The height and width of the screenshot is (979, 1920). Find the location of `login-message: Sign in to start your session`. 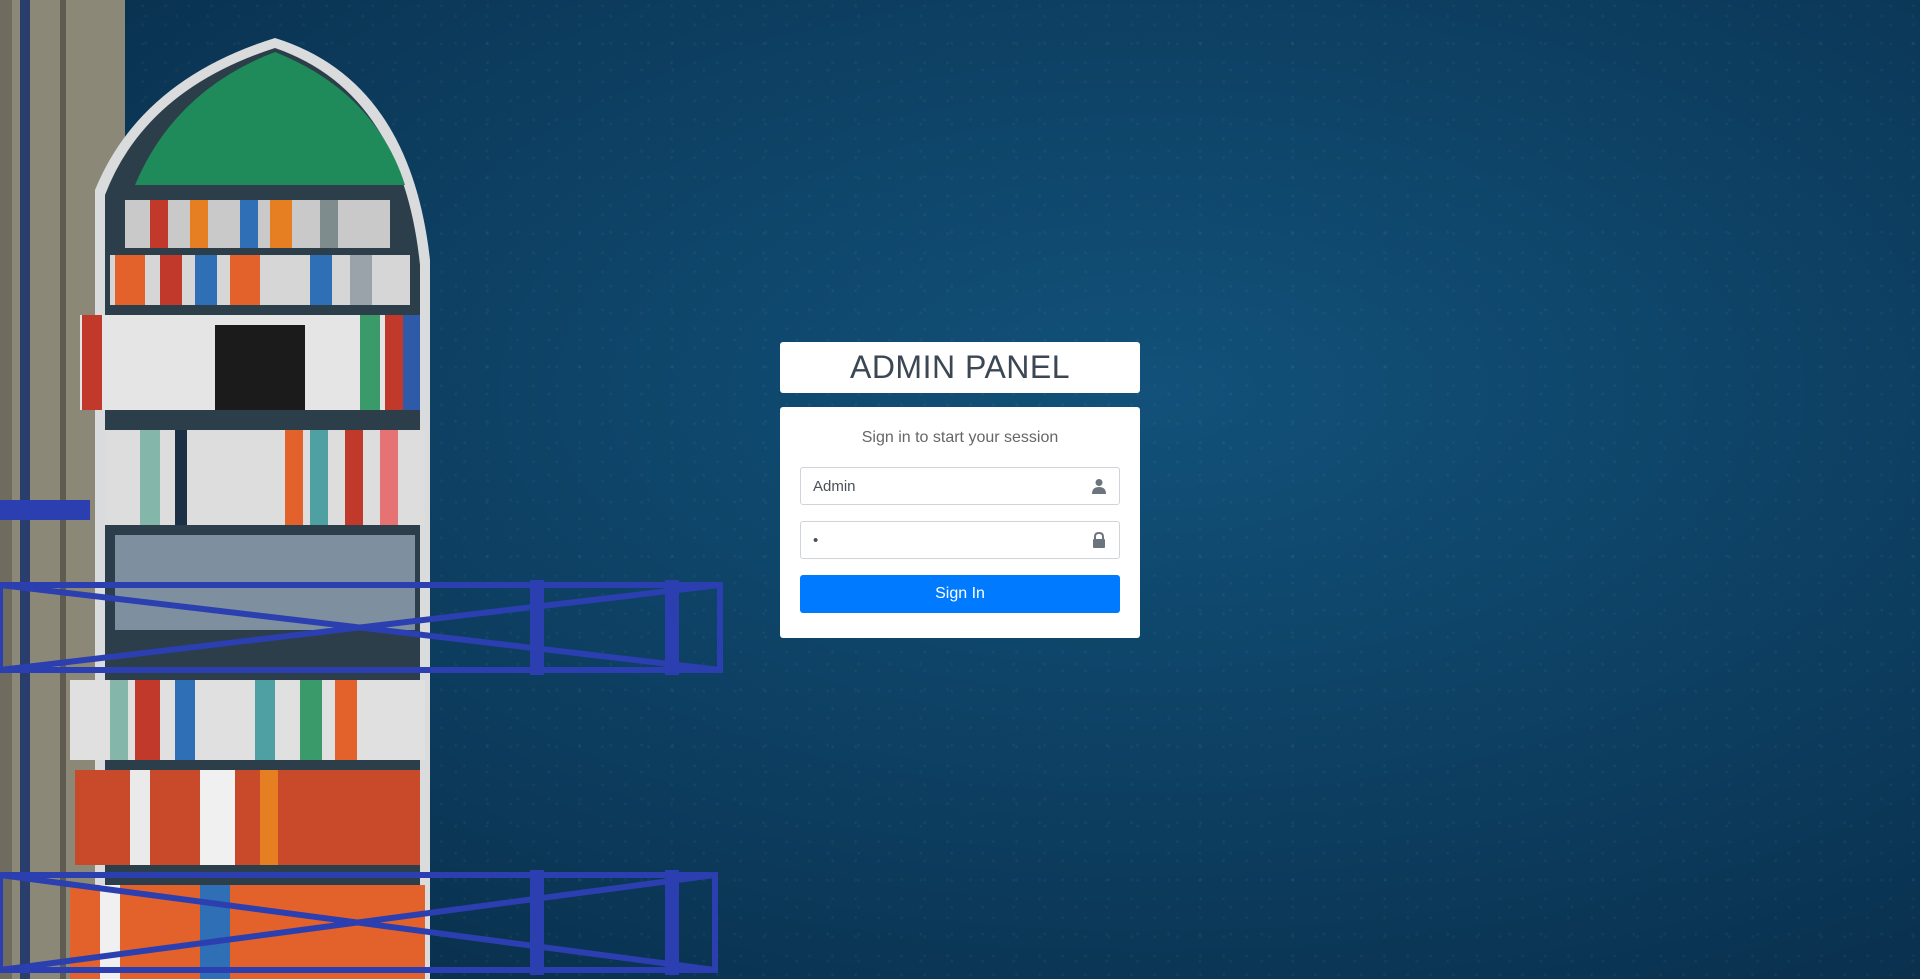

login-message: Sign in to start your session is located at coordinates (960, 437).